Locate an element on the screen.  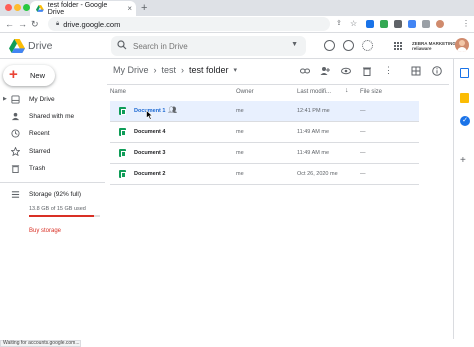
maximize-window-icon is located at coordinates (26, 7).